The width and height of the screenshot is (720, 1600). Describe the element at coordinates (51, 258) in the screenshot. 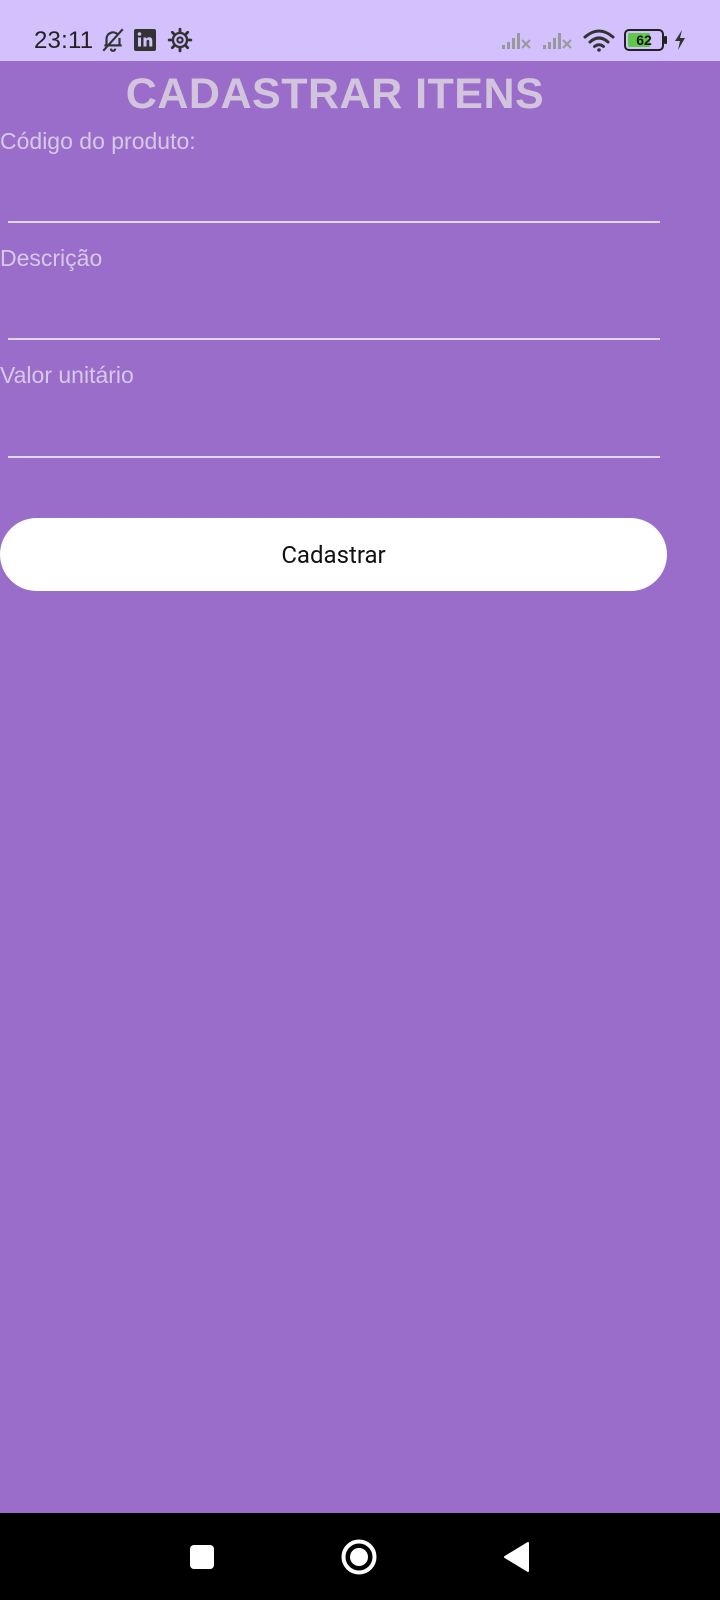

I see `description-label: Descrição` at that location.